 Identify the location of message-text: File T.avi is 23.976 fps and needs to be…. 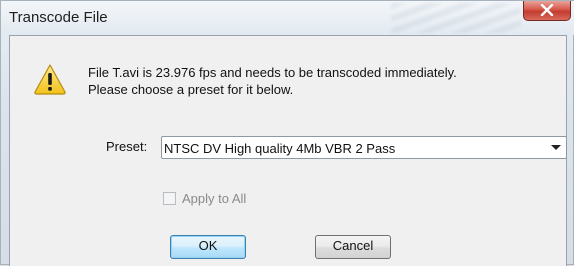
(272, 81).